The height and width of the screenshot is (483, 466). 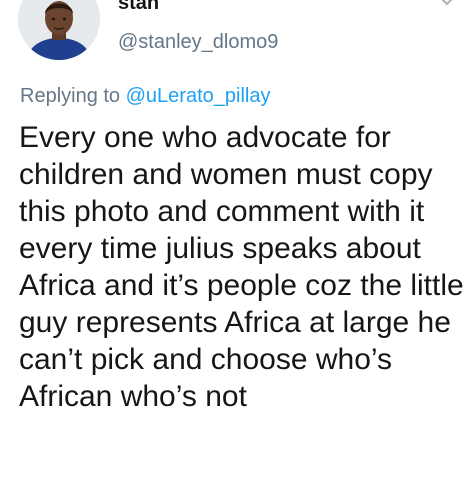 I want to click on replying-to-line: Replying to @uLerato_pillay, so click(x=145, y=96).